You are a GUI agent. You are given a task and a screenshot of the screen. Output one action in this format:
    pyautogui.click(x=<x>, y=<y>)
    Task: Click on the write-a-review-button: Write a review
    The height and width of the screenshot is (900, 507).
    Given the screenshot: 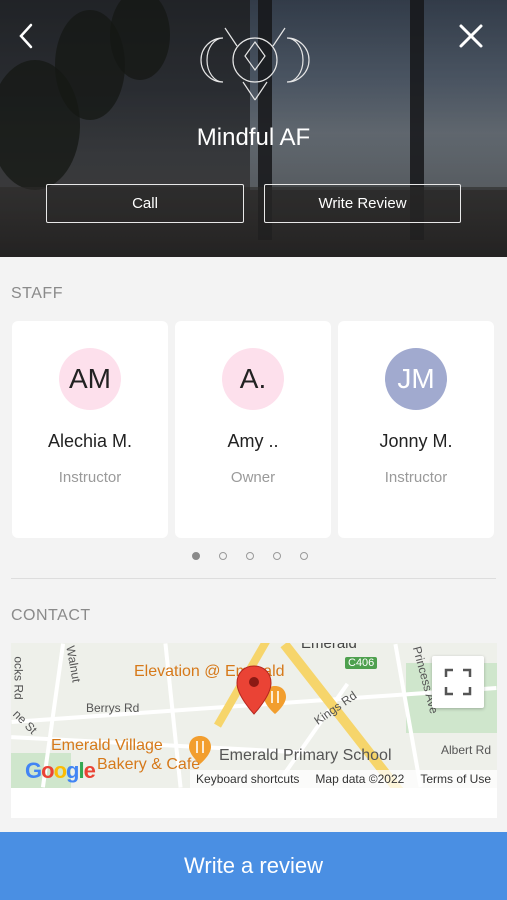 What is the action you would take?
    pyautogui.click(x=253, y=866)
    